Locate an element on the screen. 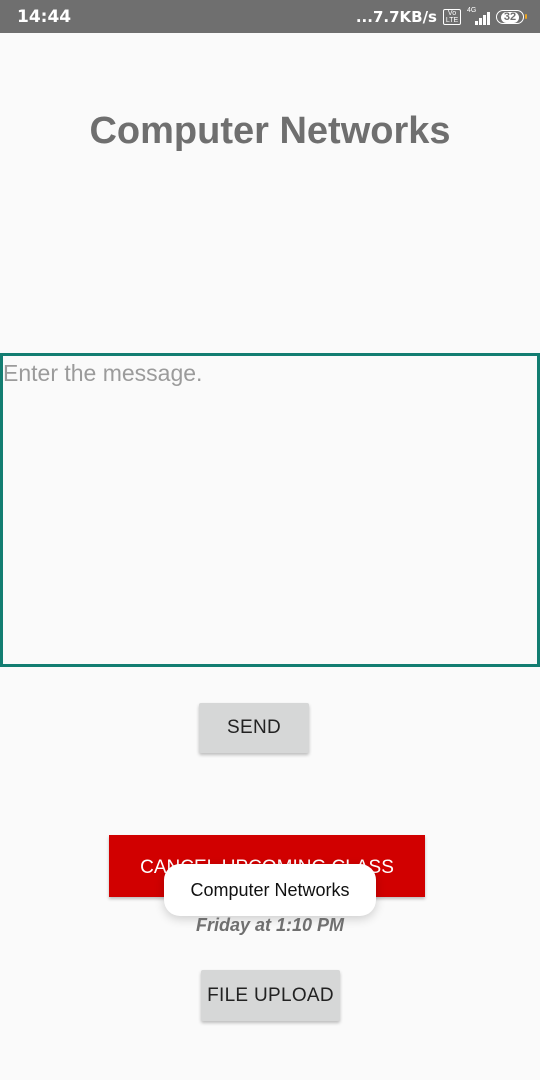  network-type: 4G is located at coordinates (472, 10).